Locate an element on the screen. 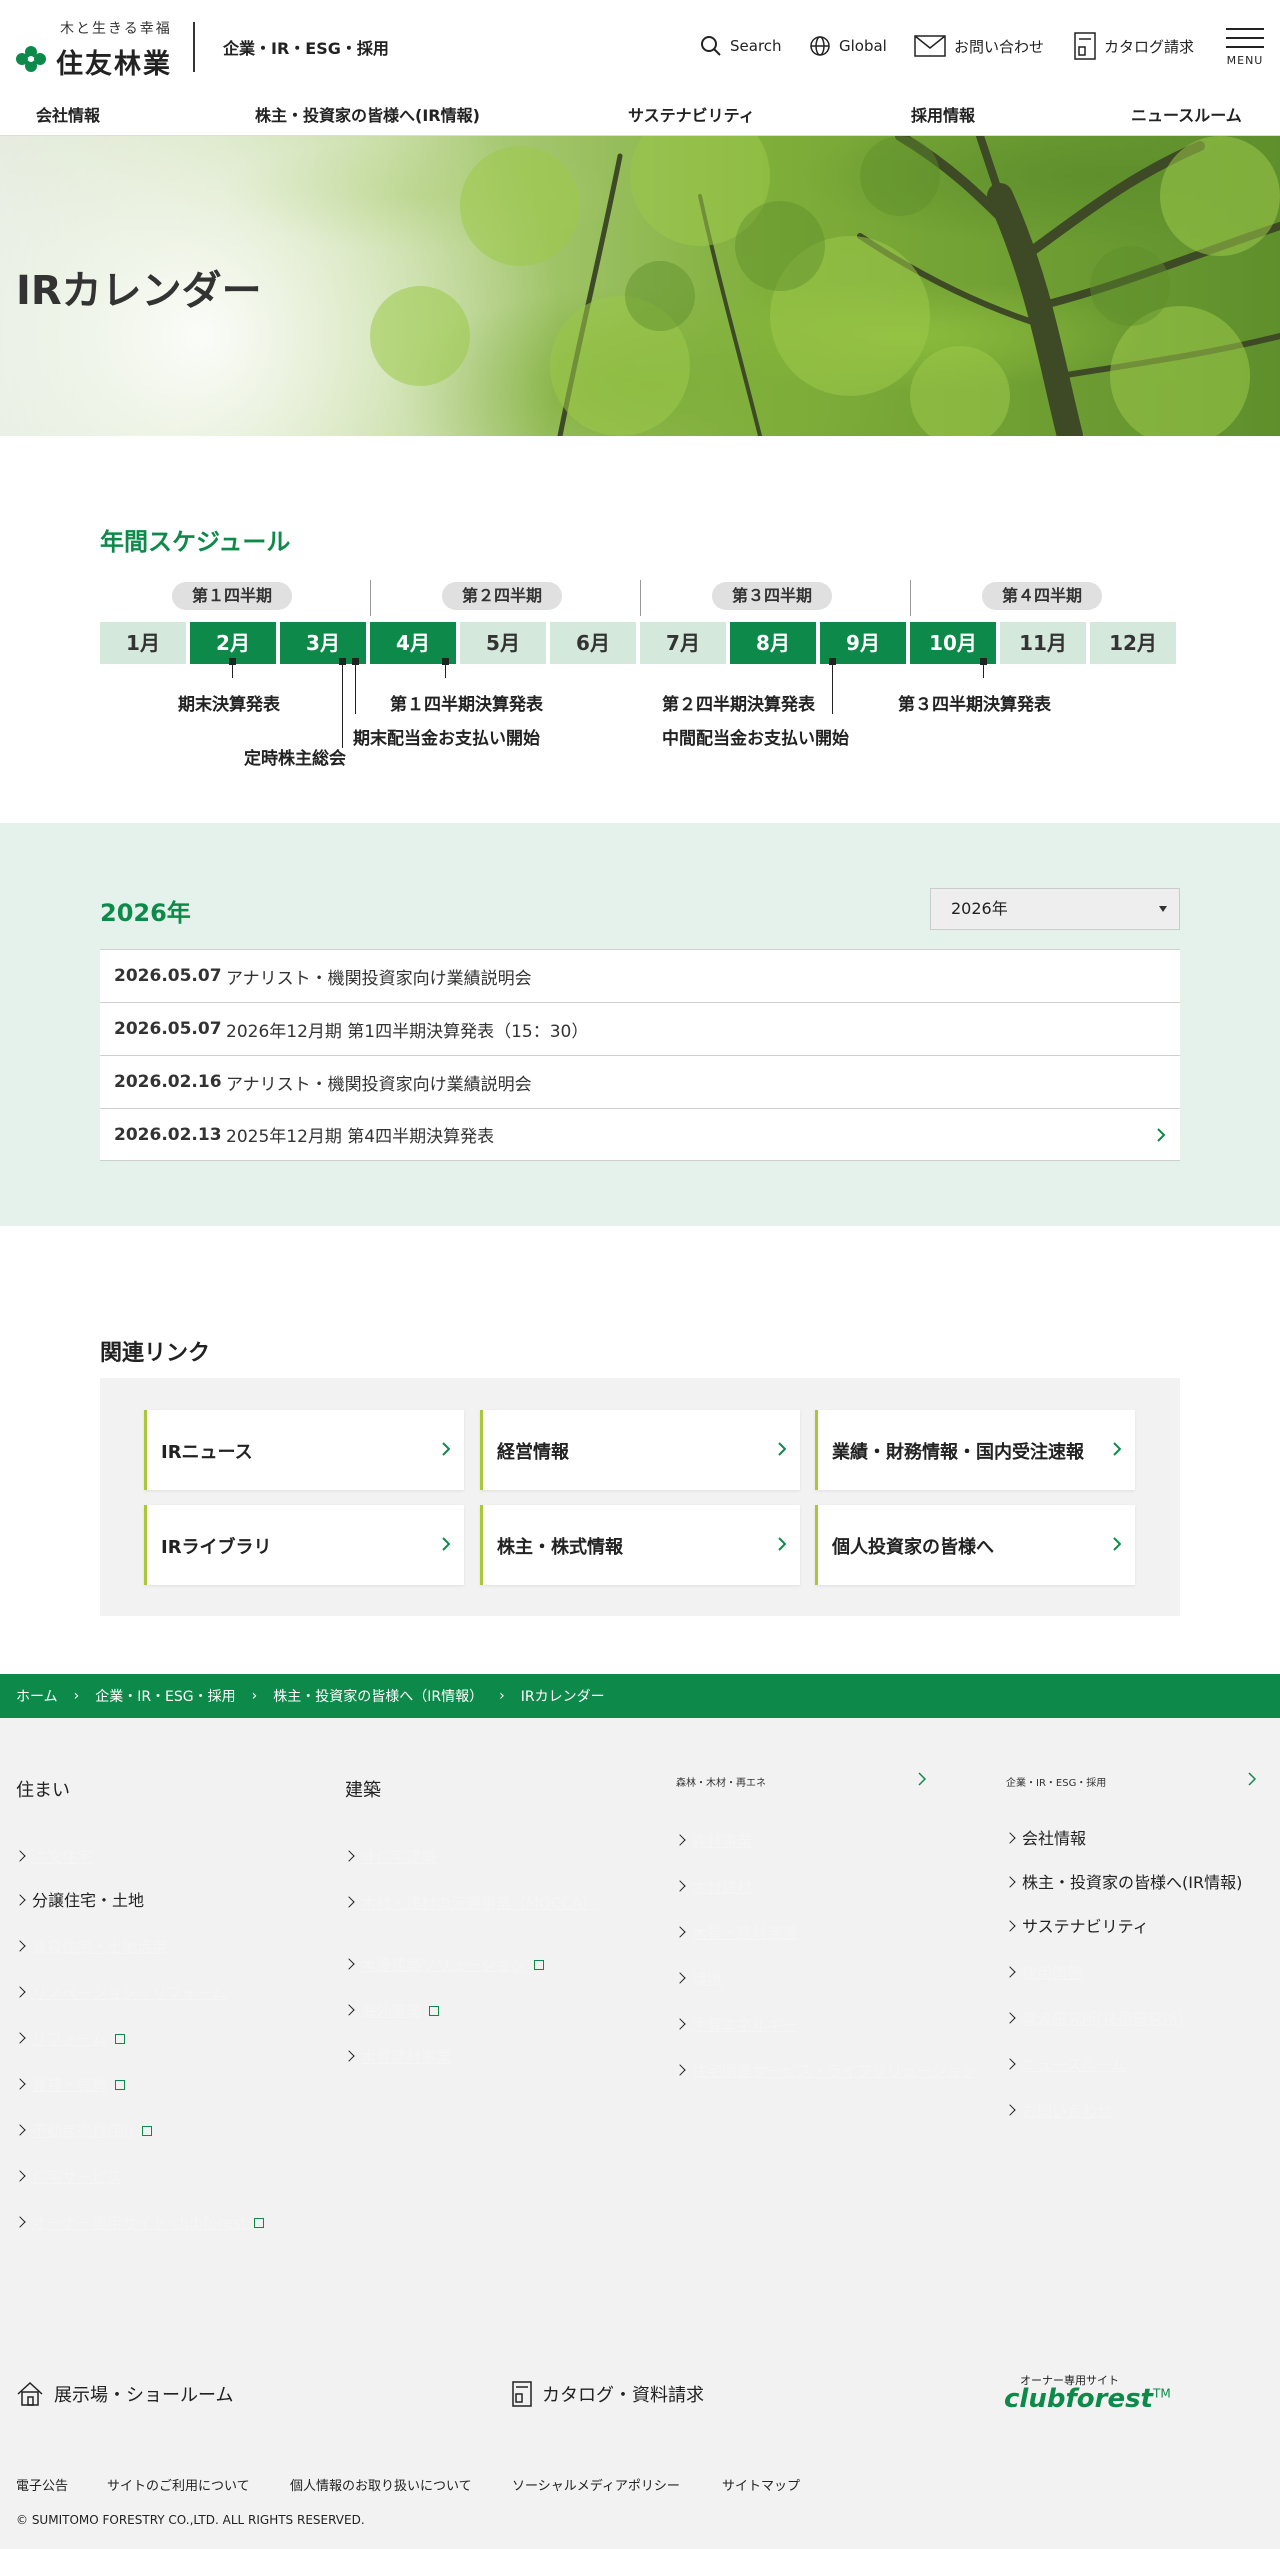  contact-button: お問い合わせ is located at coordinates (979, 46).